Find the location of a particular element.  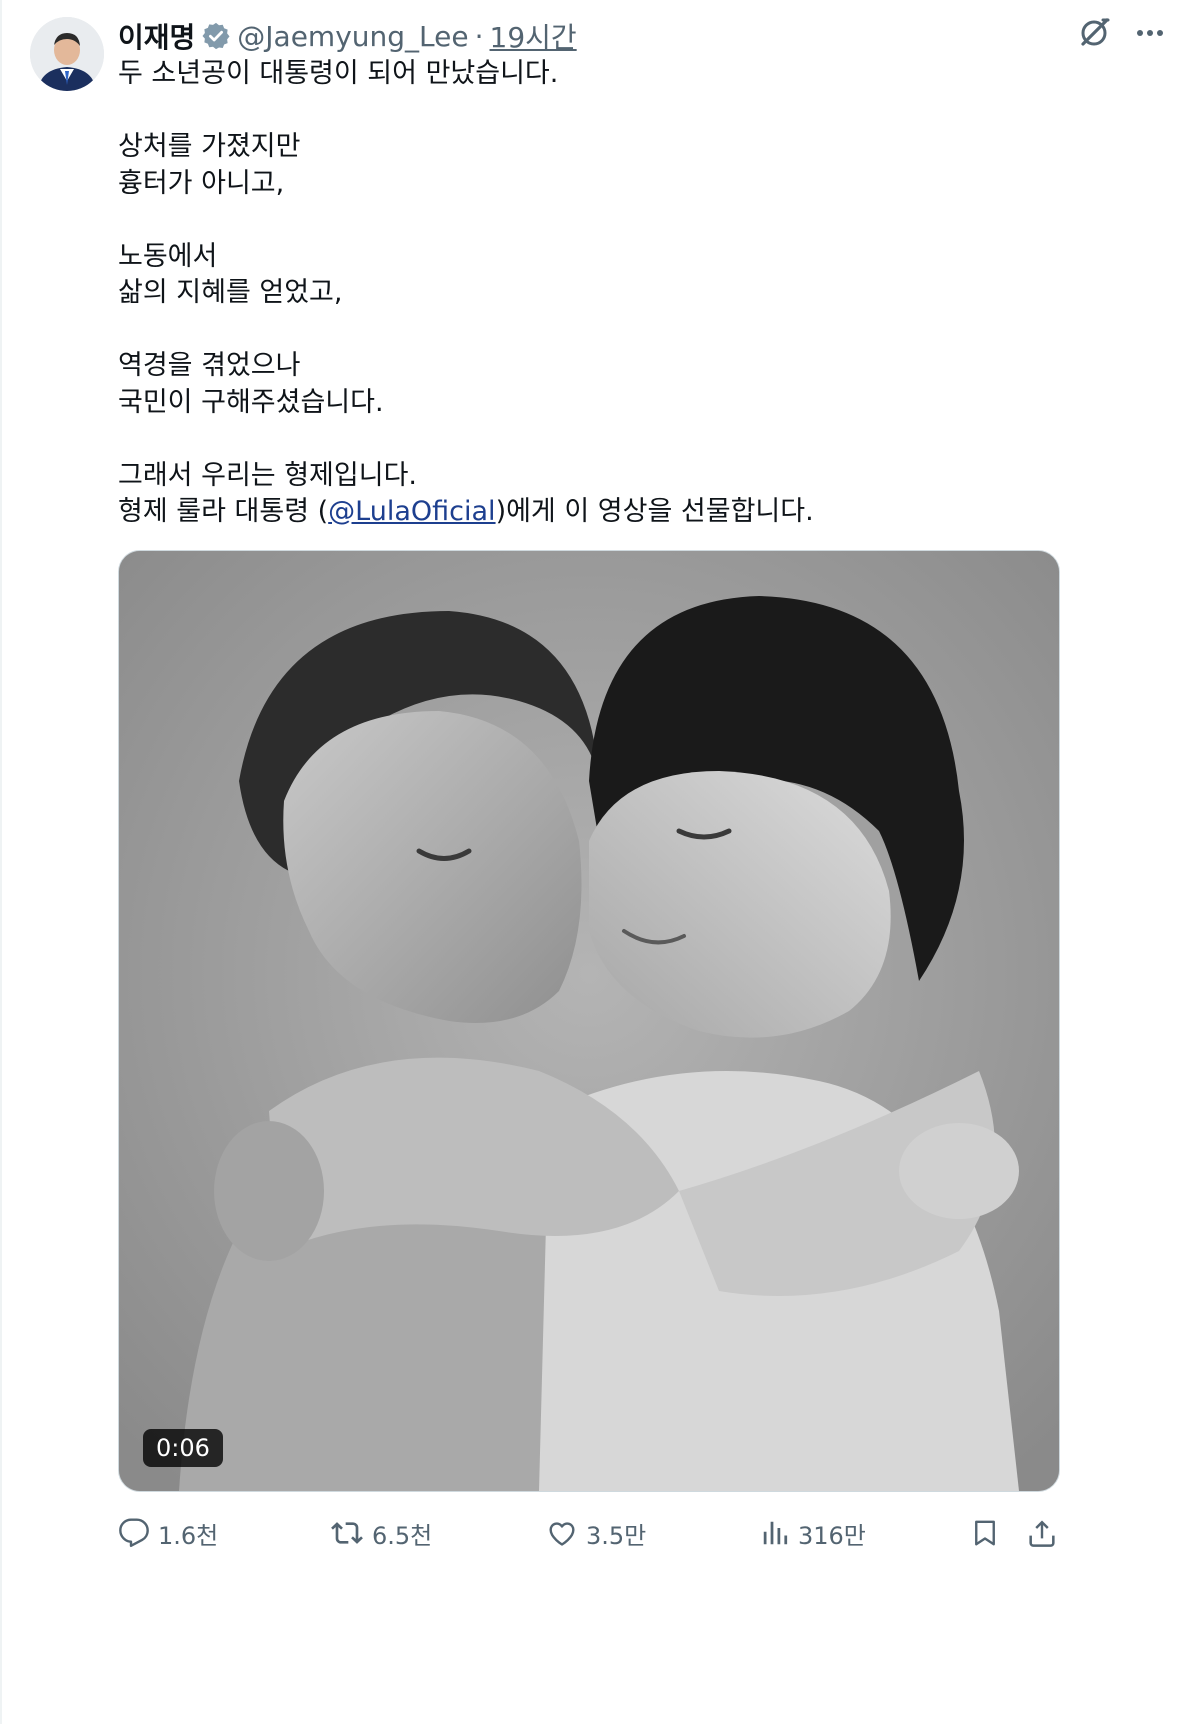

verified-badge-icon is located at coordinates (216, 36).